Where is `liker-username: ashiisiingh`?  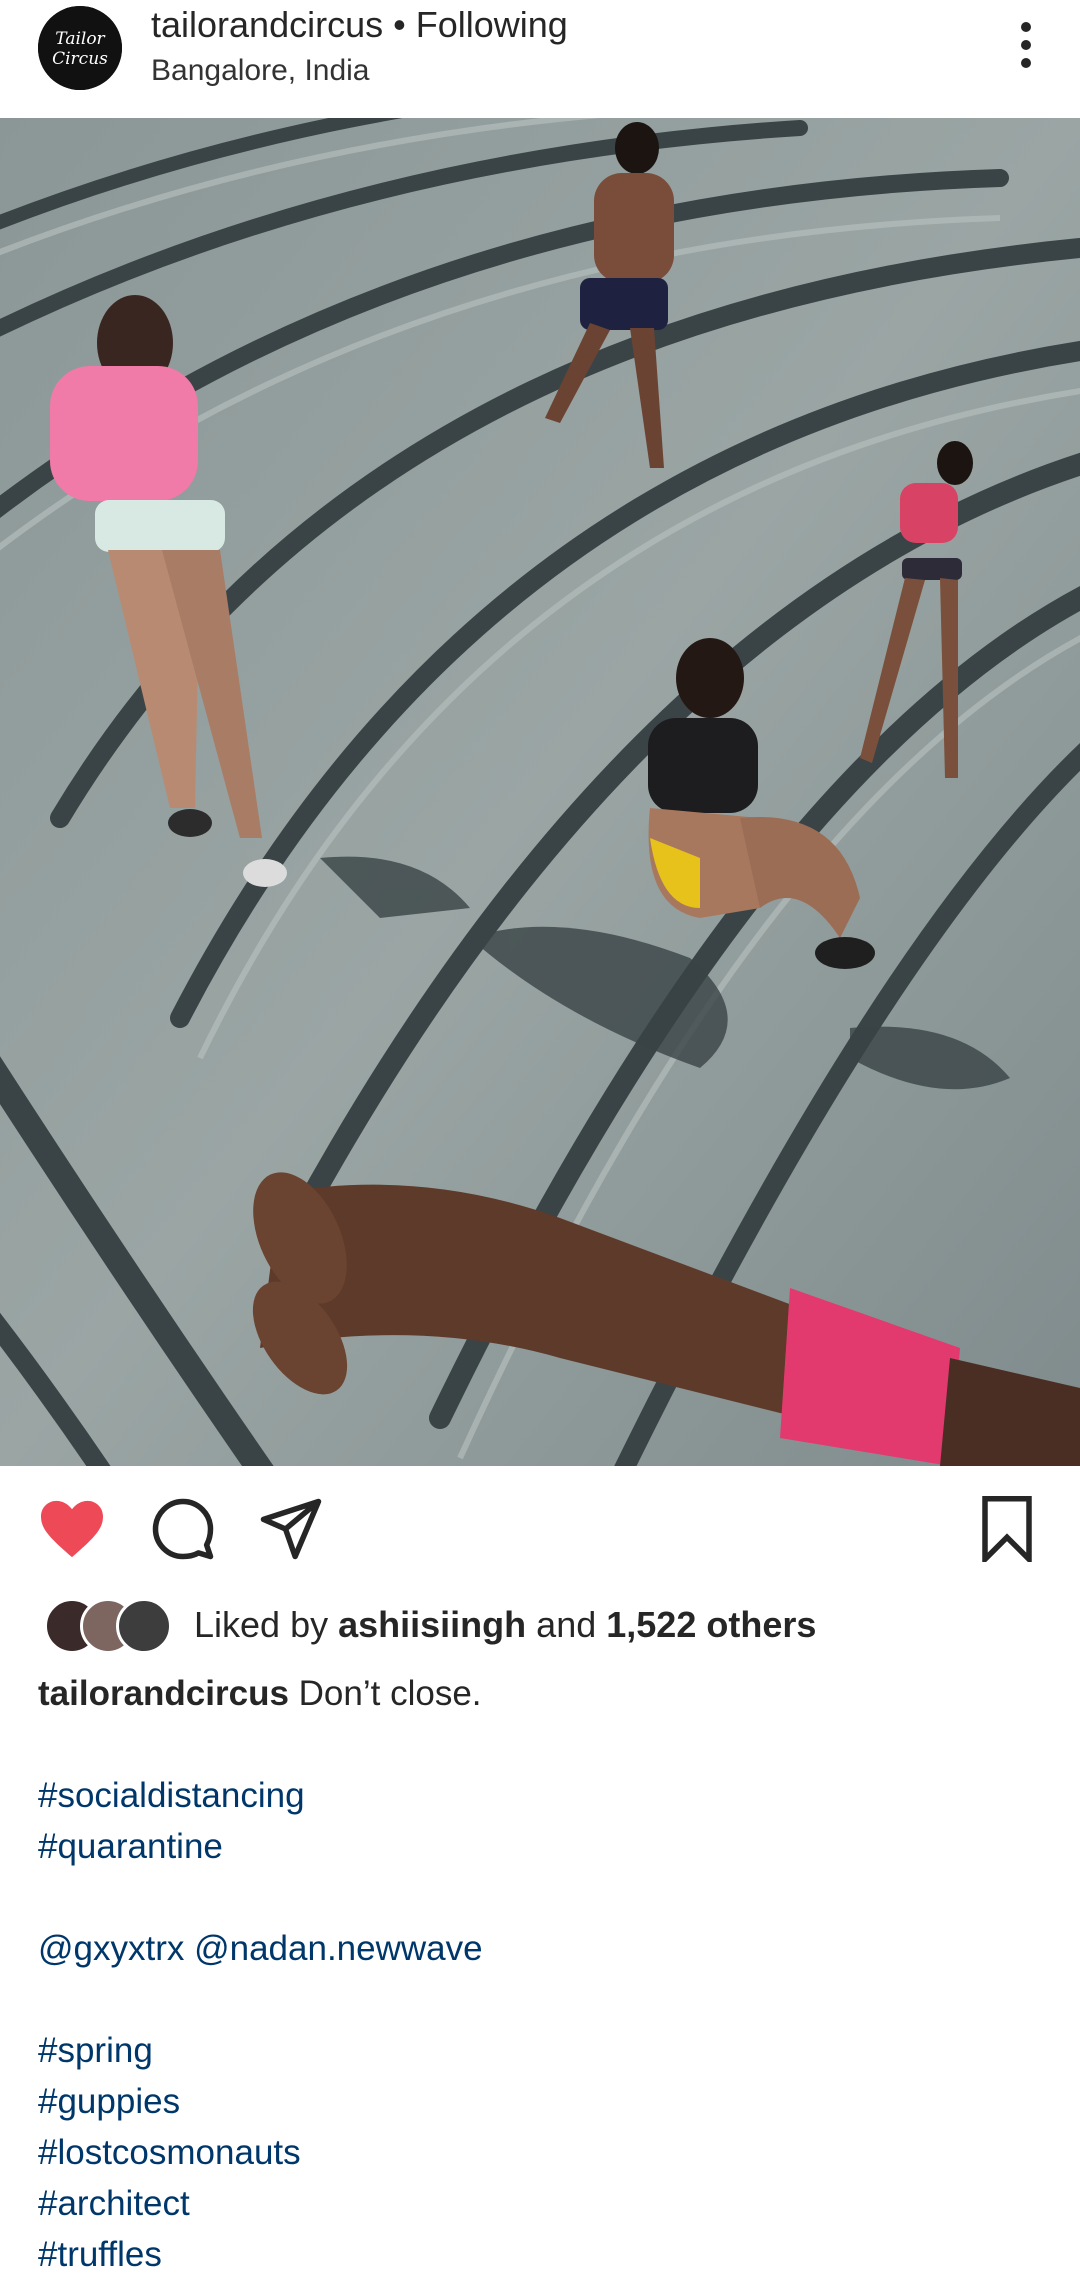
liker-username: ashiisiingh is located at coordinates (432, 1624).